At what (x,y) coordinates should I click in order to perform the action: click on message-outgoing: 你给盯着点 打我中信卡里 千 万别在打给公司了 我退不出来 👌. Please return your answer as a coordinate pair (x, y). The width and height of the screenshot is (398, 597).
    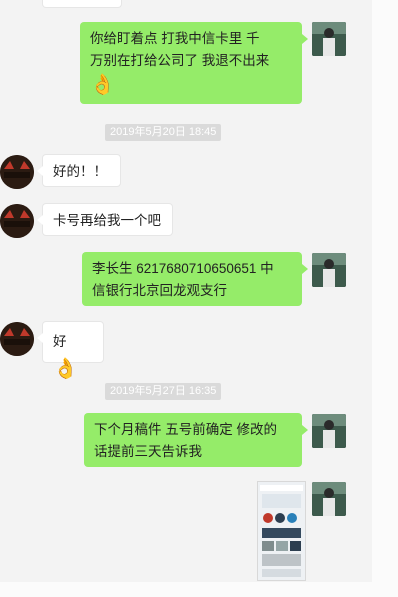
    Looking at the image, I should click on (194, 63).